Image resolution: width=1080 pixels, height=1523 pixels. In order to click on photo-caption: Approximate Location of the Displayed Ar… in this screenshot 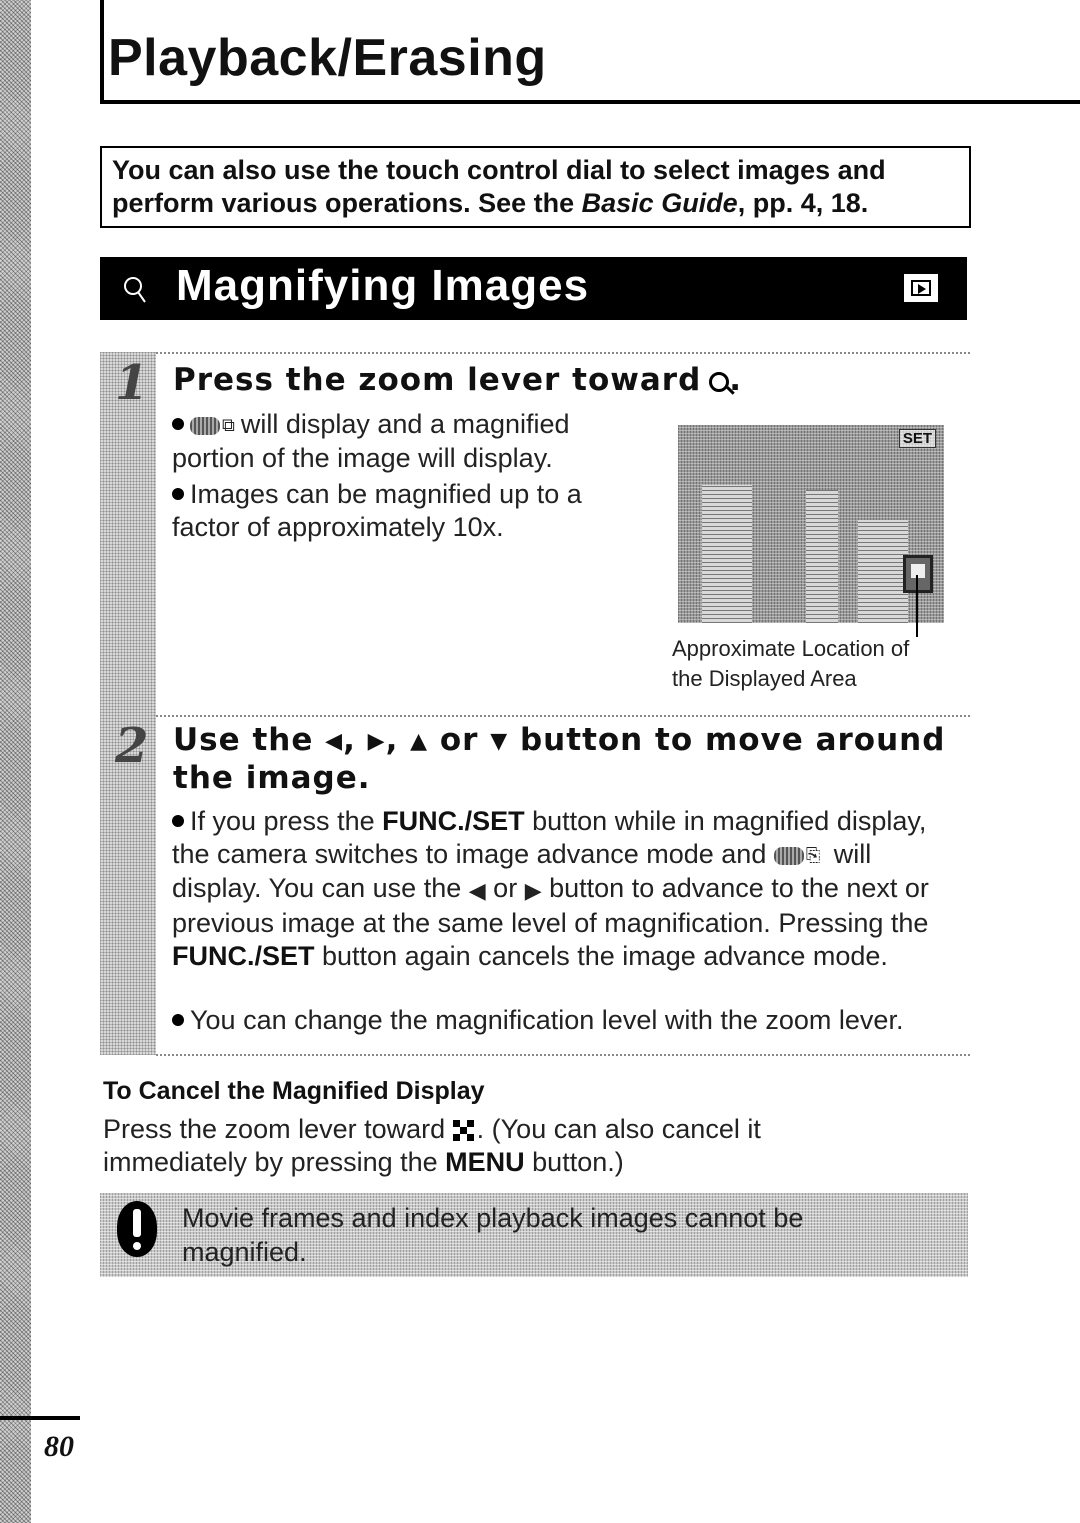, I will do `click(790, 664)`.